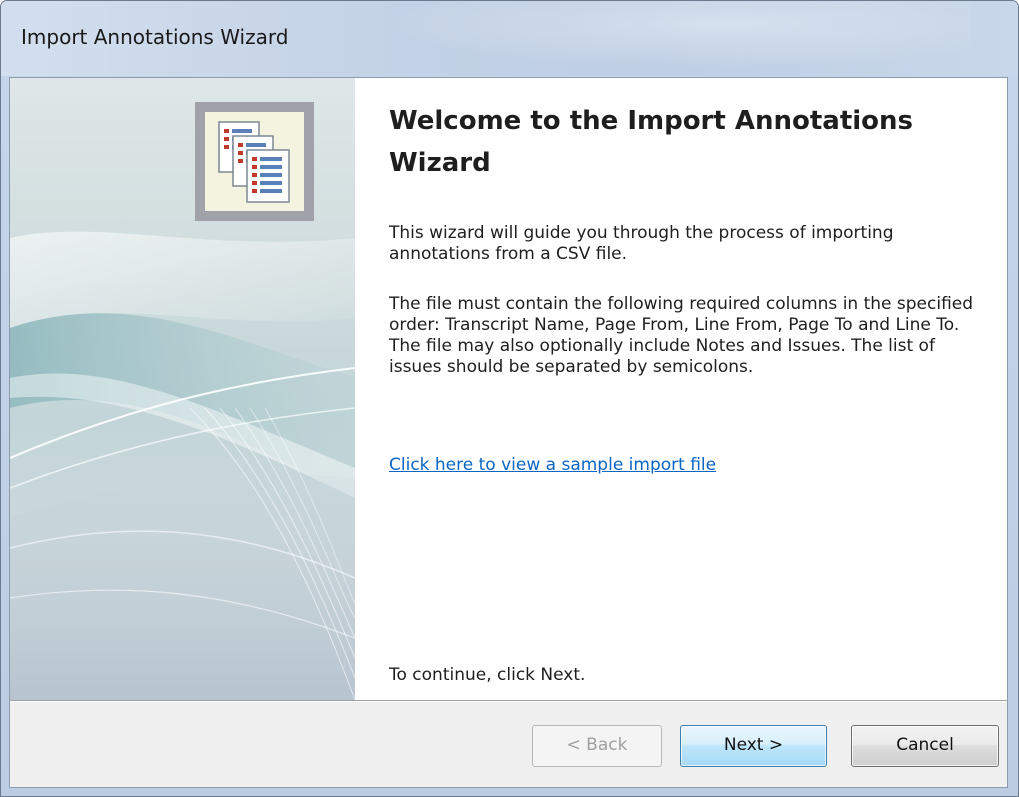 The image size is (1019, 797). I want to click on button-separator, so click(508, 701).